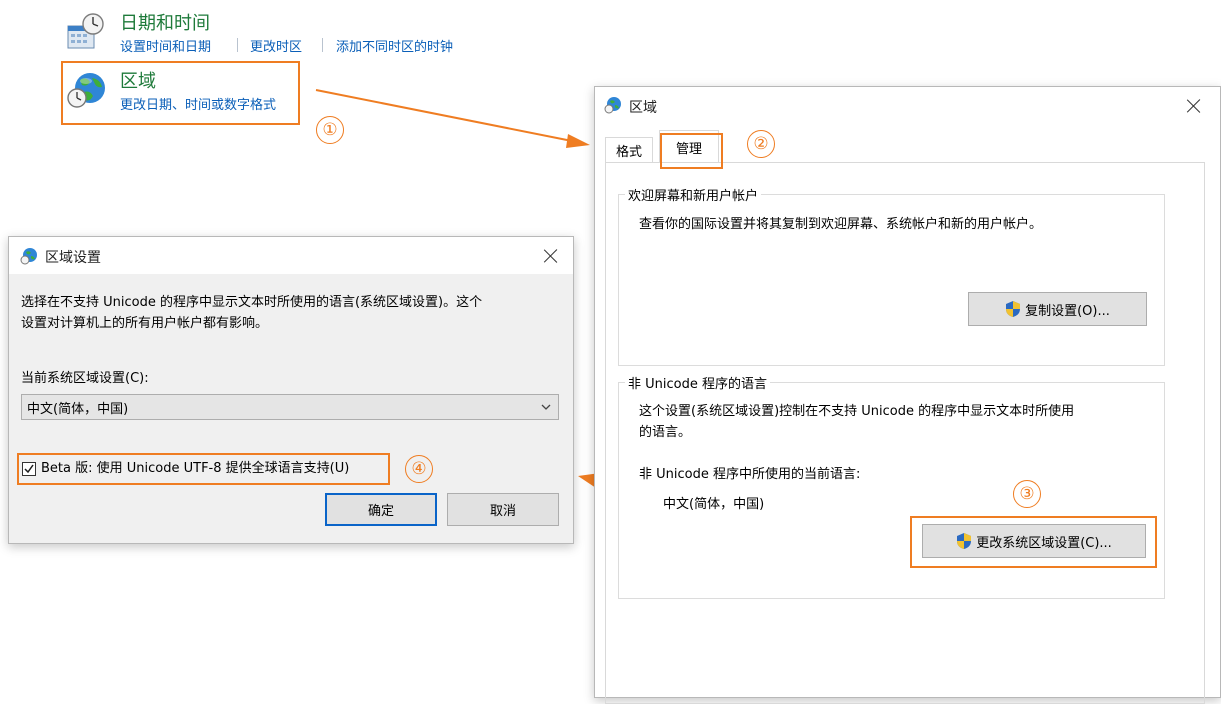 The width and height of the screenshot is (1221, 704). Describe the element at coordinates (714, 504) in the screenshot. I see `current-language-value: 中文(简体，中国)` at that location.